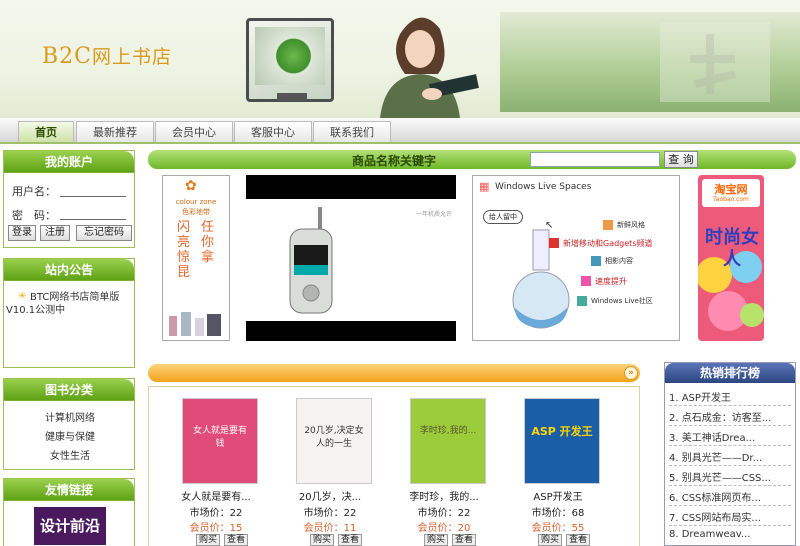  Describe the element at coordinates (350, 513) in the screenshot. I see `market-price-value: 22` at that location.